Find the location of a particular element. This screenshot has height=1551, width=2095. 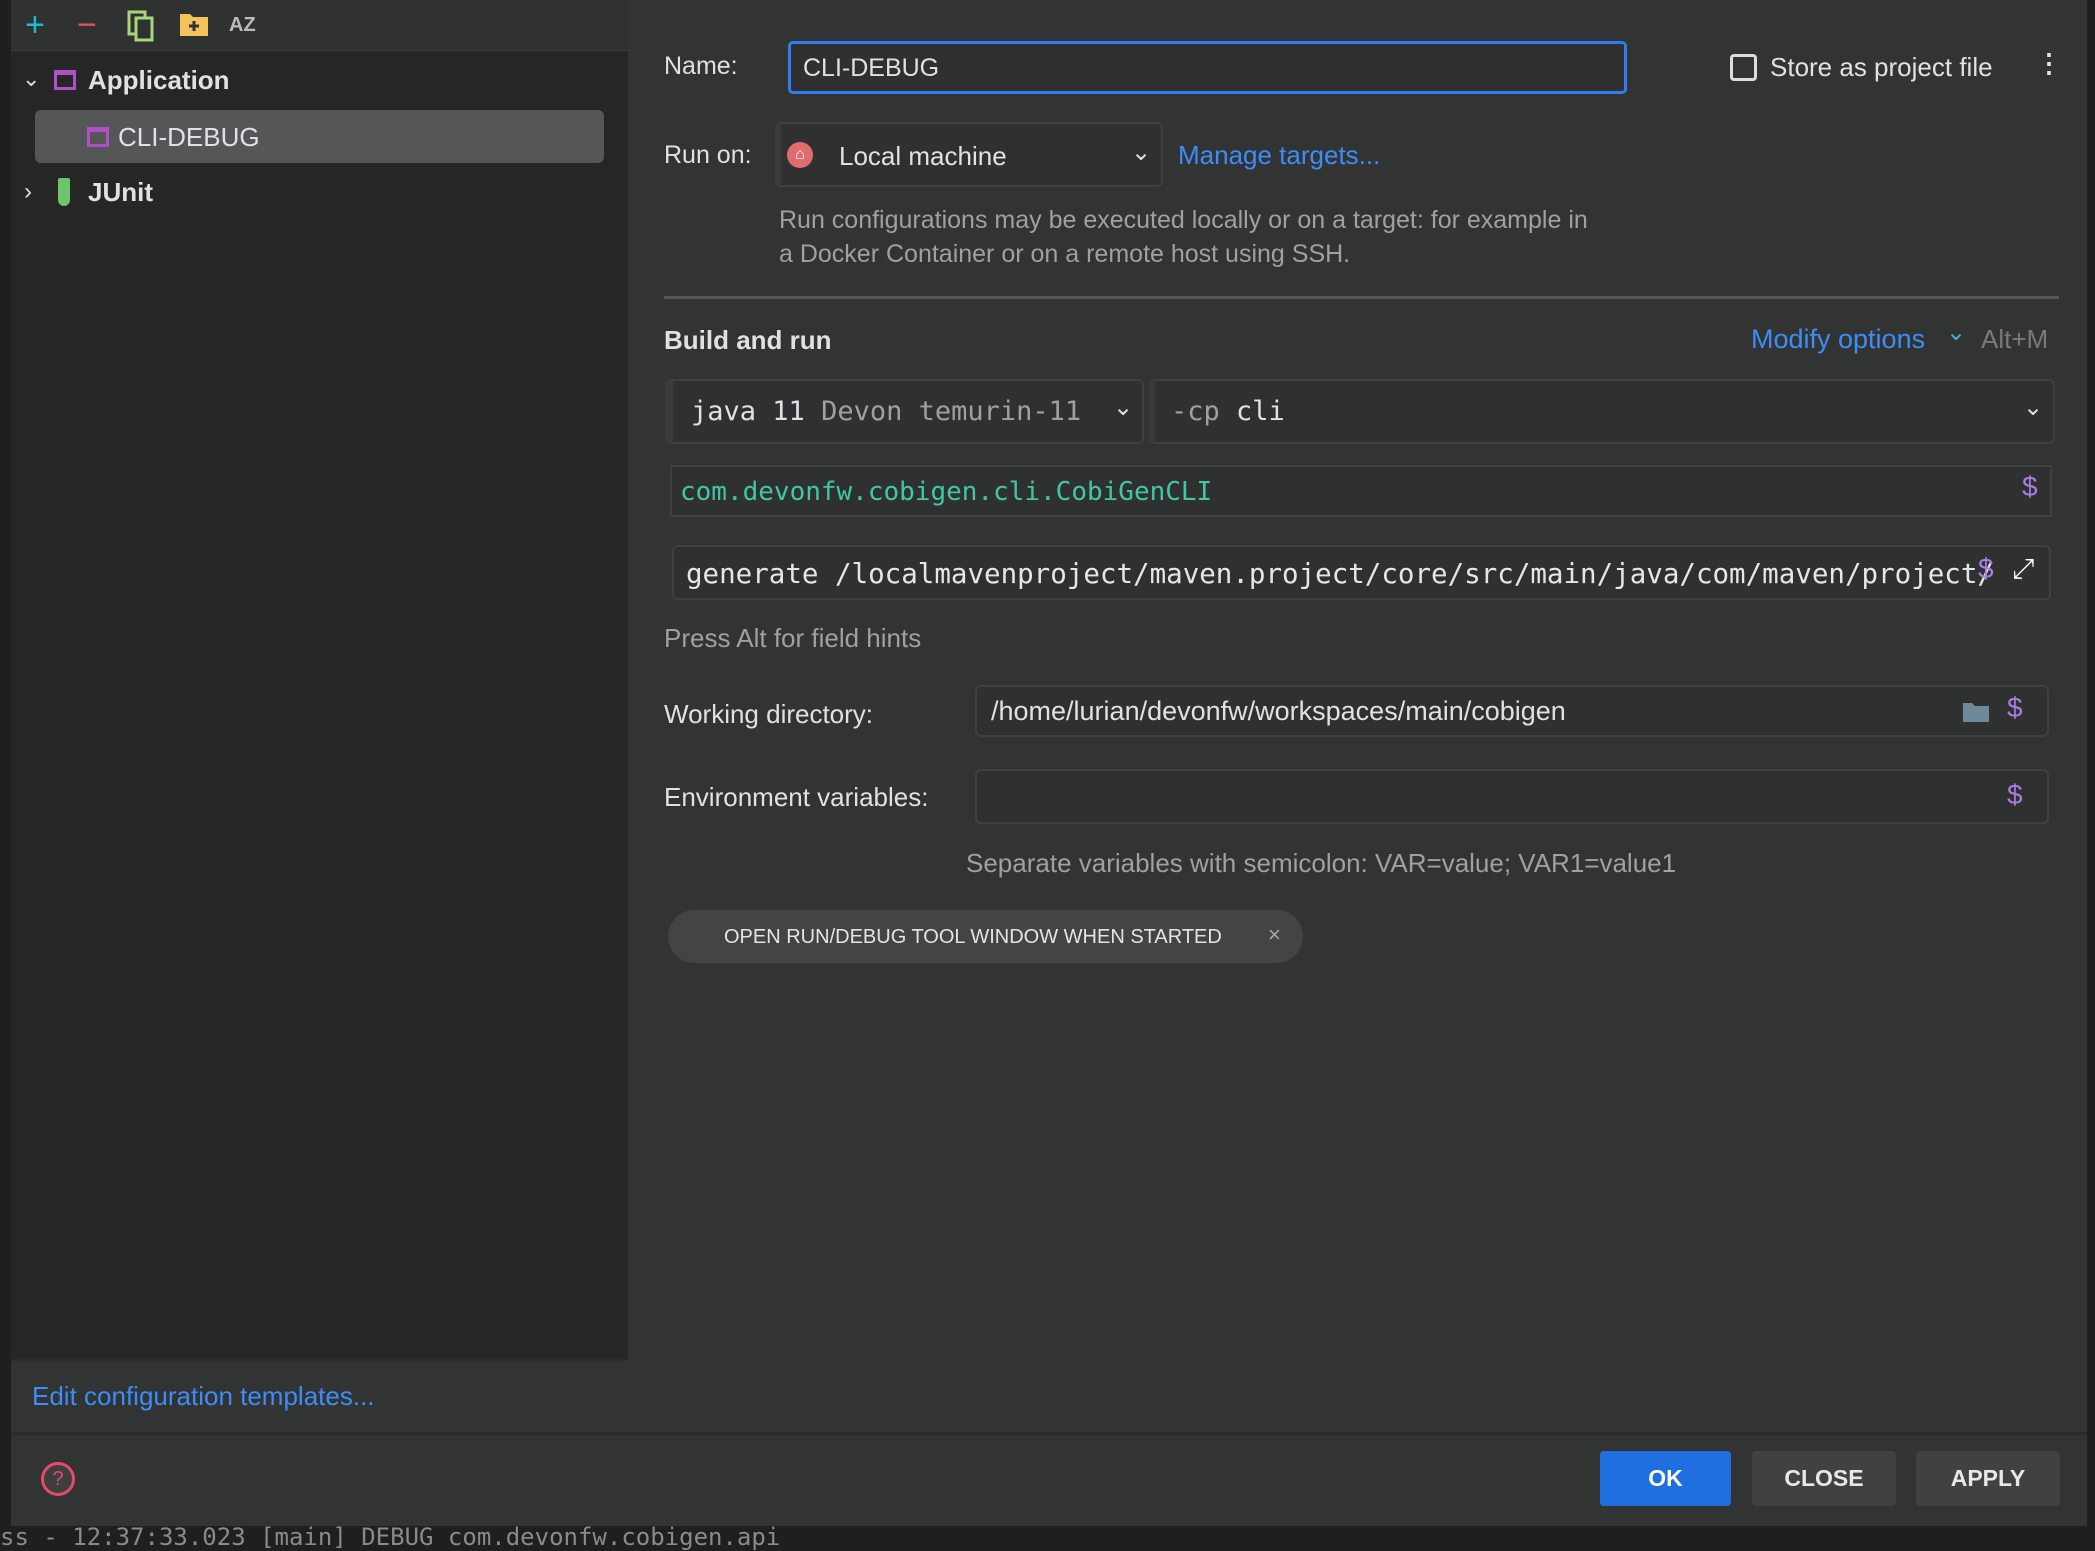

run-on-label: Run on: is located at coordinates (708, 155).